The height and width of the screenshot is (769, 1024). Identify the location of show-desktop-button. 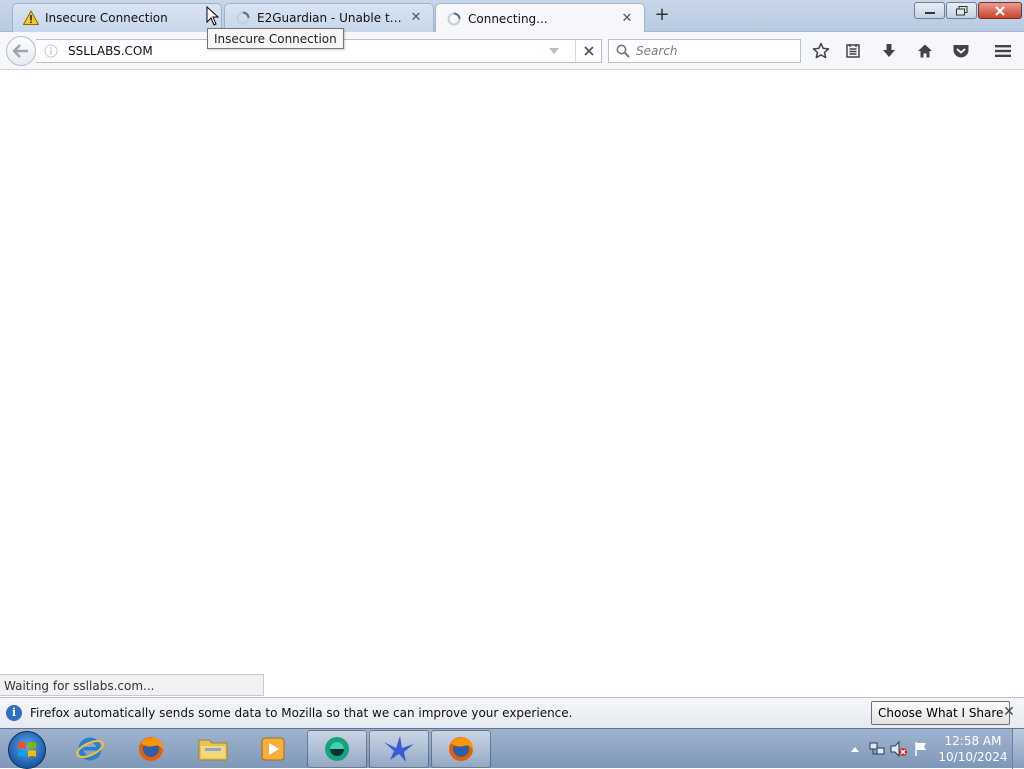
(1018, 749).